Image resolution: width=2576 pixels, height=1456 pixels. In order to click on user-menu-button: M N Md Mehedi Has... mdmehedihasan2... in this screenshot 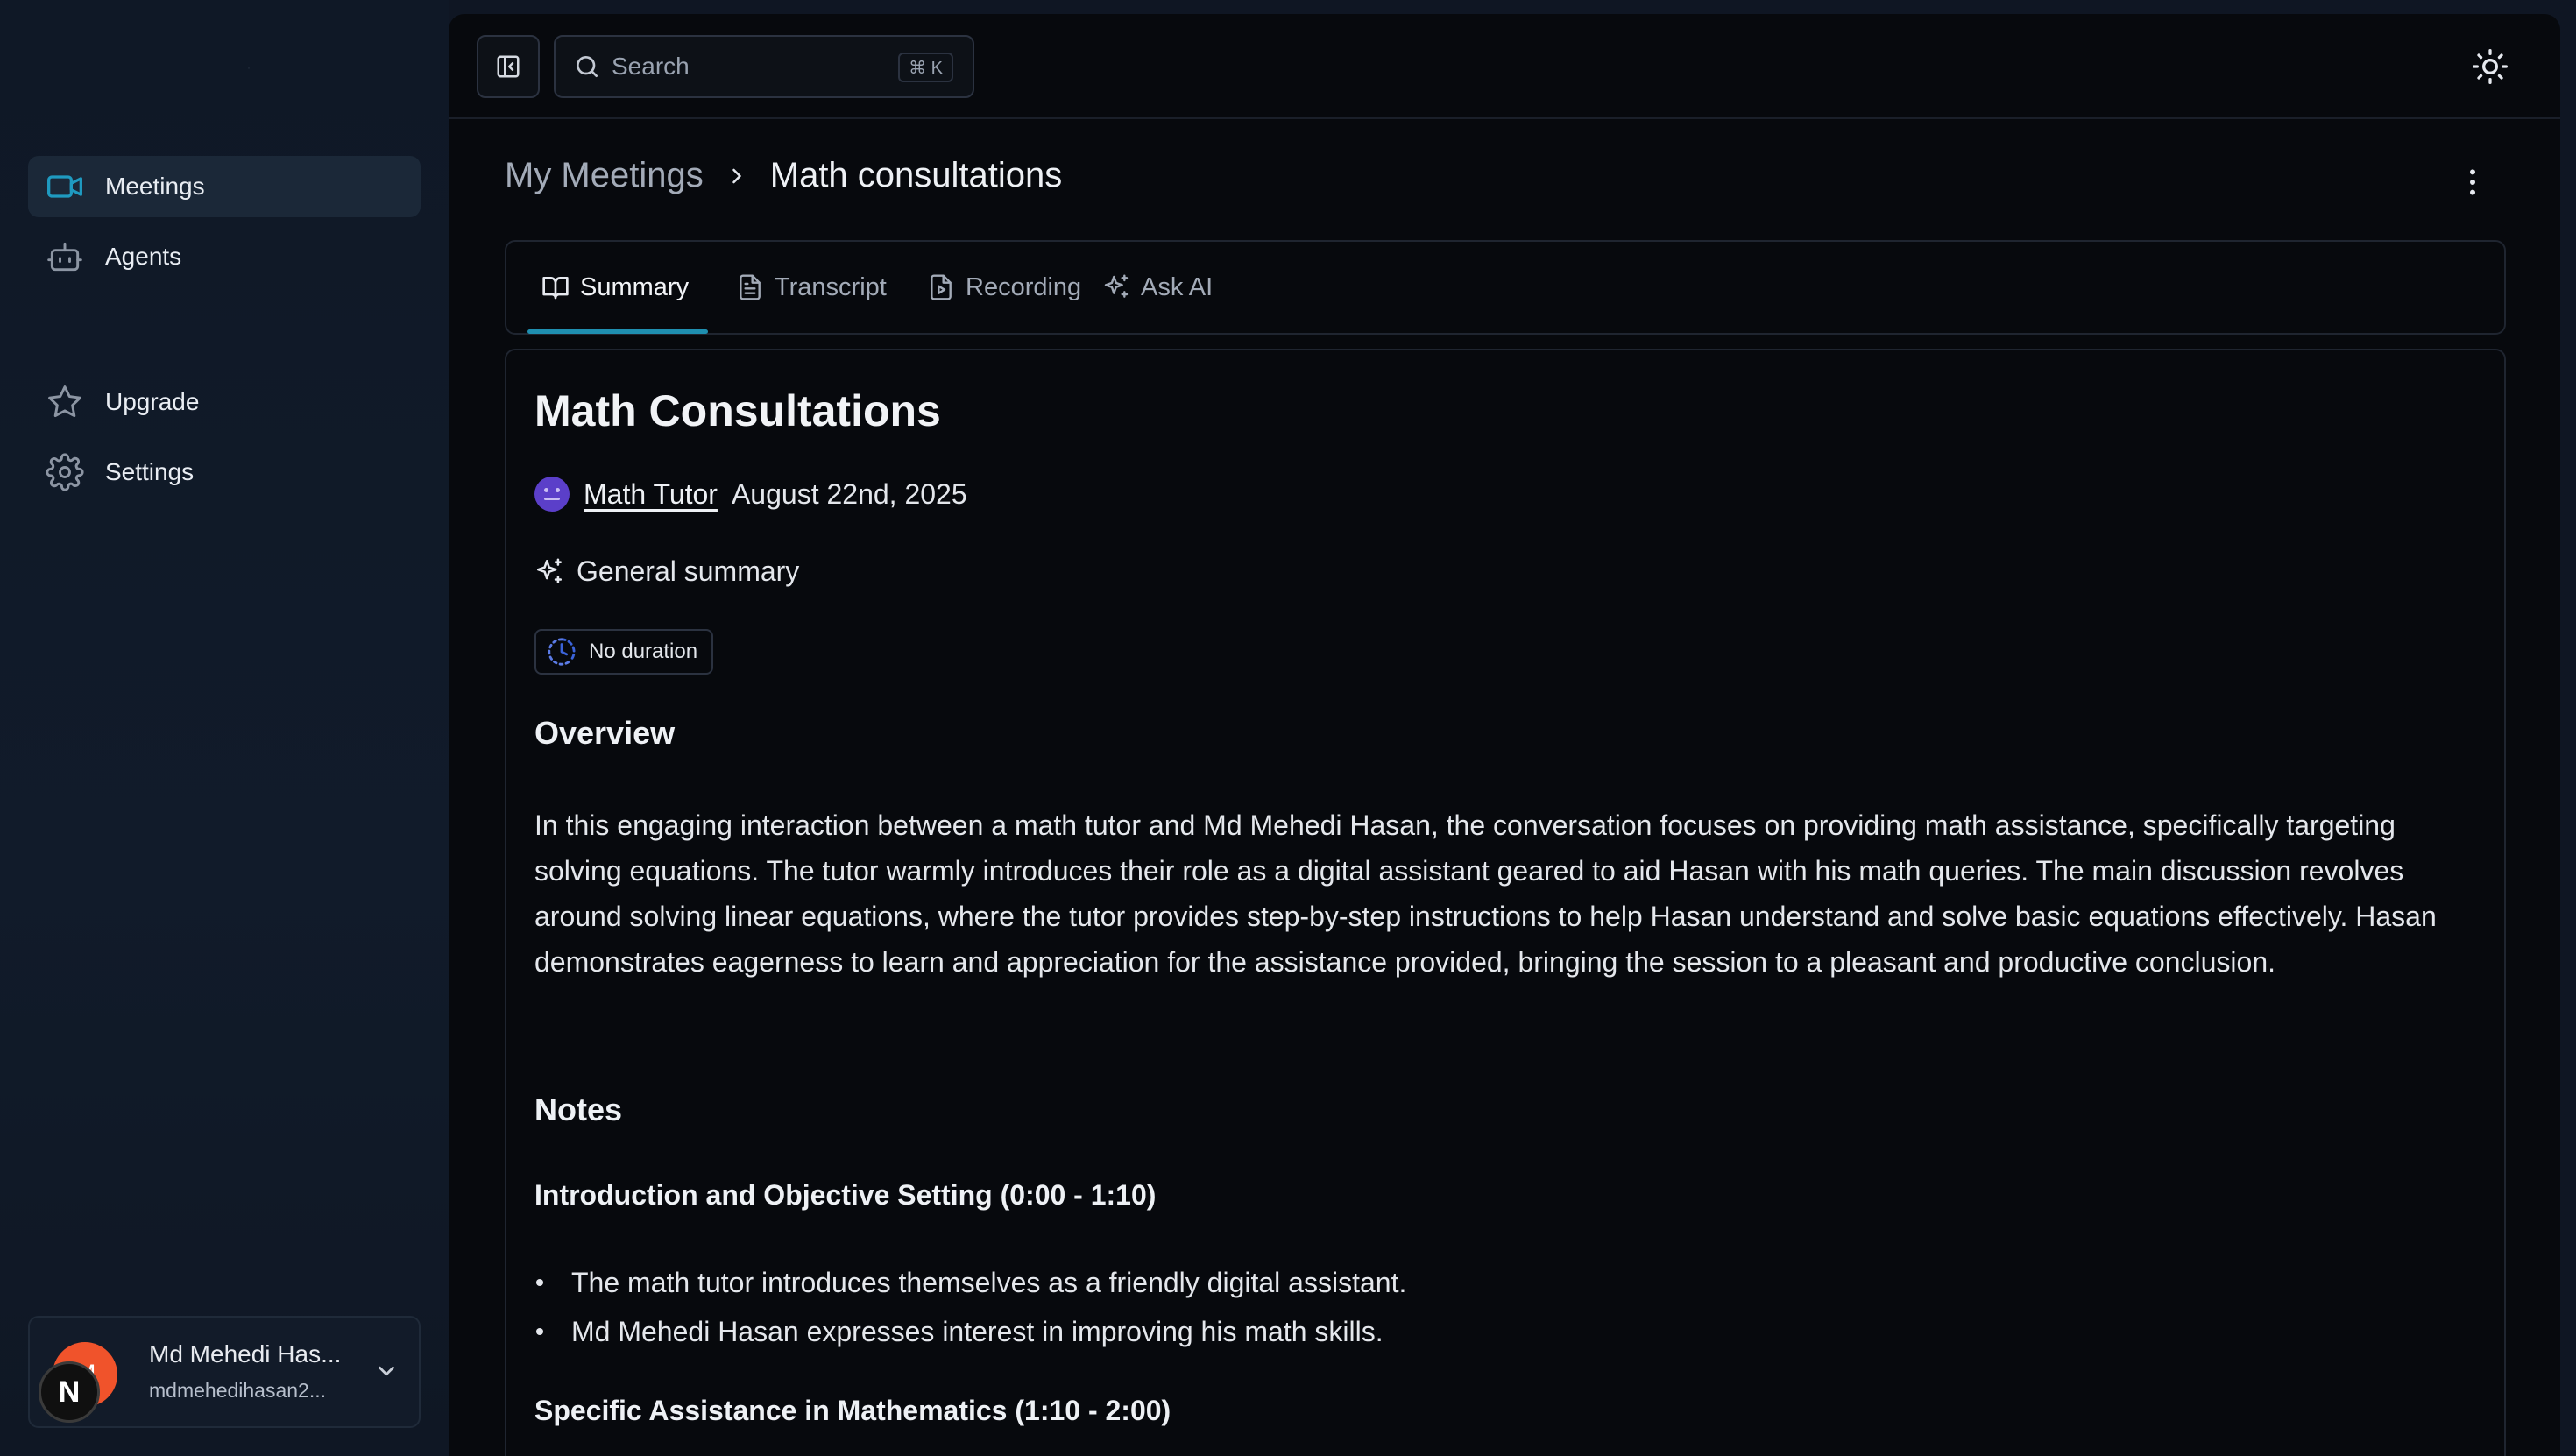, I will do `click(224, 1372)`.